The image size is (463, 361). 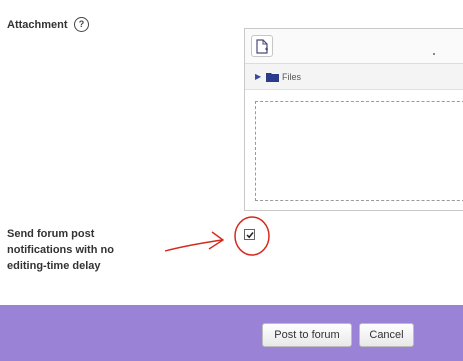 What do you see at coordinates (386, 335) in the screenshot?
I see `cancel-button: Cancel` at bounding box center [386, 335].